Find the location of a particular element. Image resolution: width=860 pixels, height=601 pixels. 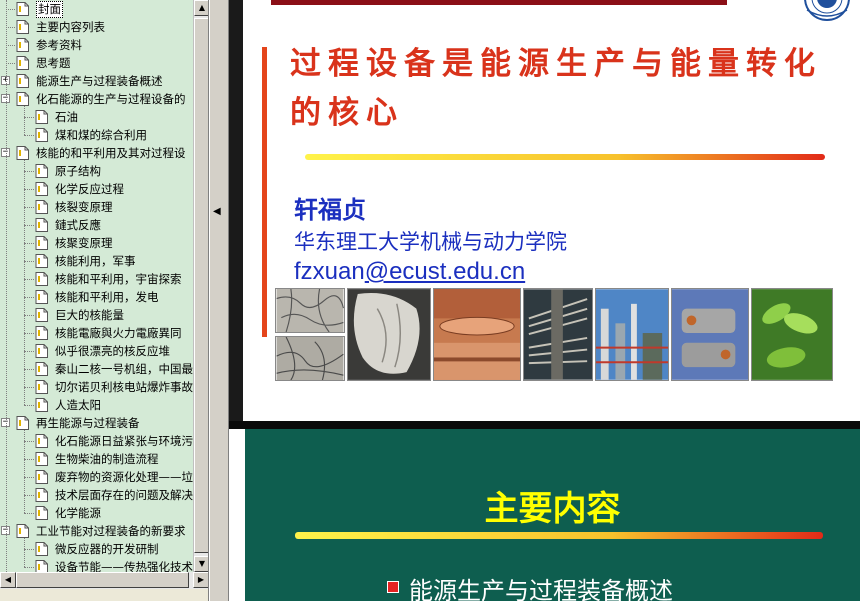

outline-item: 核能和平利用，发电 is located at coordinates (96, 297).